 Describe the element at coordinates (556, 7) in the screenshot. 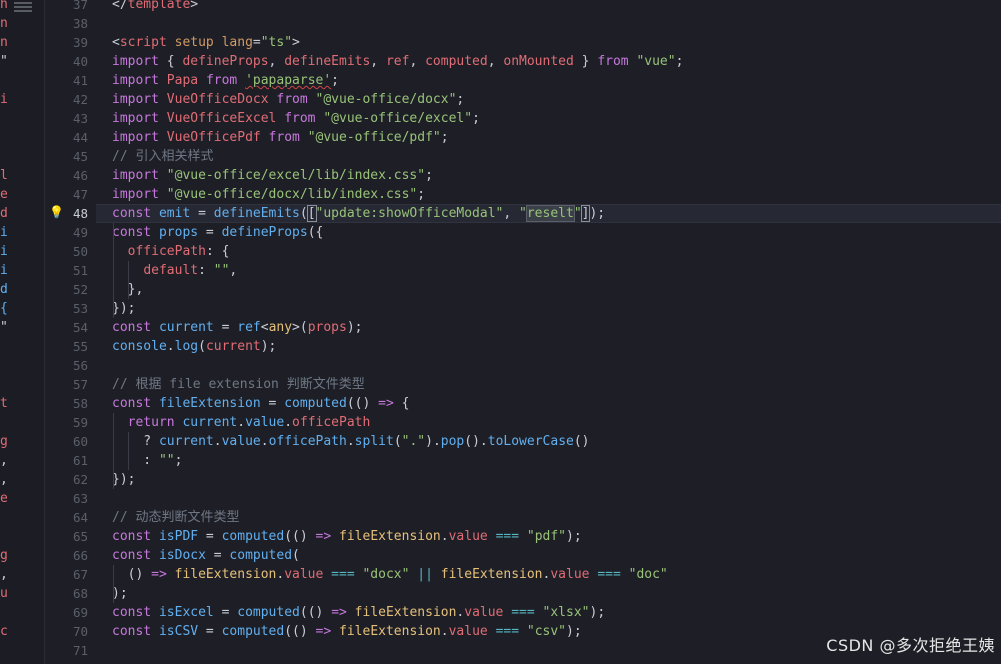

I see `code-line: </template>` at that location.